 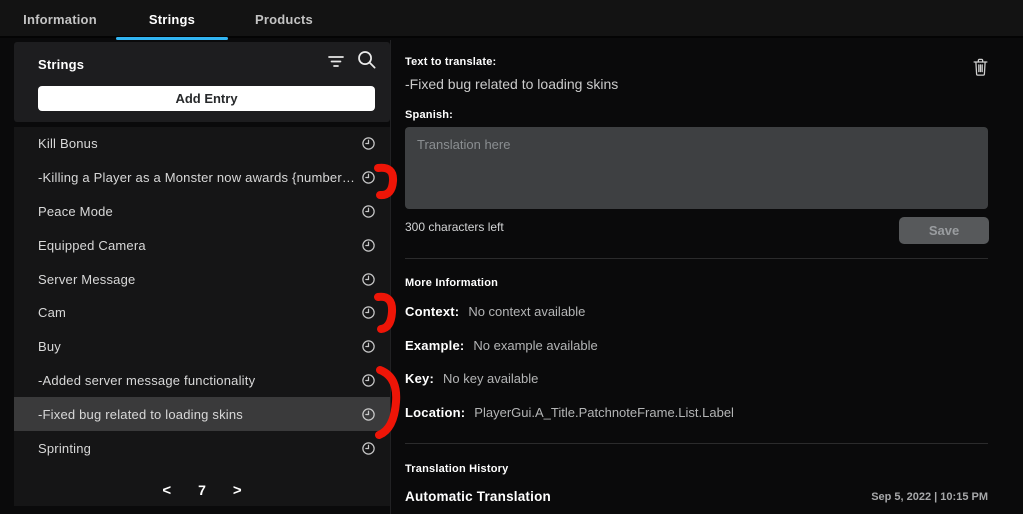 What do you see at coordinates (452, 283) in the screenshot?
I see `more-information-heading: More Information` at bounding box center [452, 283].